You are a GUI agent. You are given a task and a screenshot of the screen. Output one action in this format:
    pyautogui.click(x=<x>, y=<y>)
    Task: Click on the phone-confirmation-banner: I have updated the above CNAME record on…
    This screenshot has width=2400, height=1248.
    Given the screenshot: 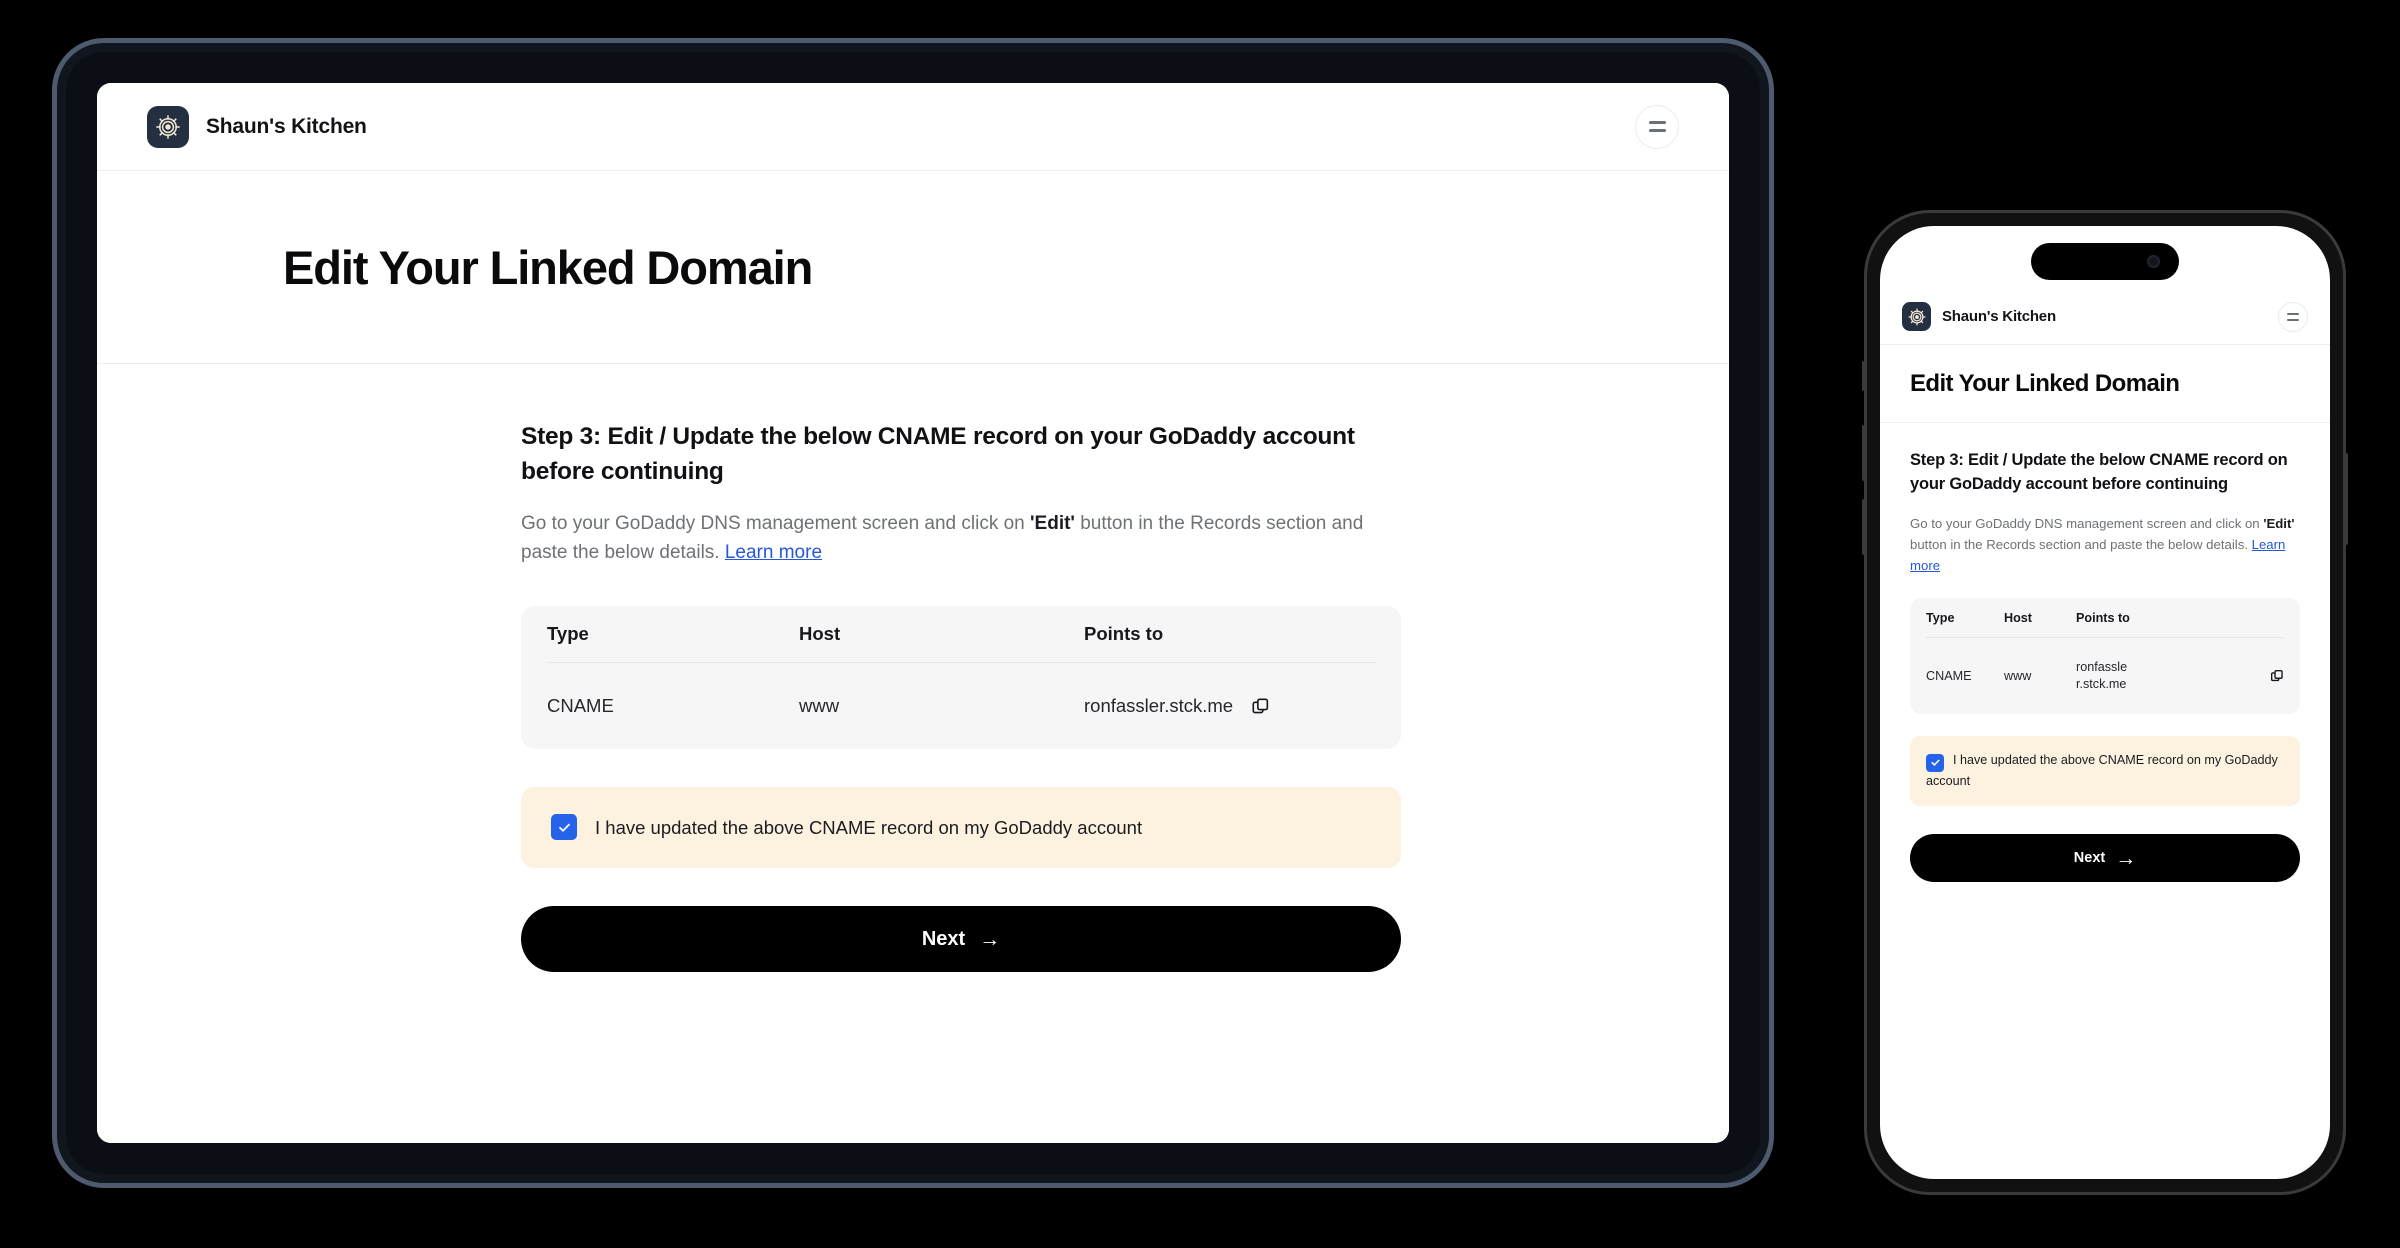 What is the action you would take?
    pyautogui.click(x=2105, y=771)
    